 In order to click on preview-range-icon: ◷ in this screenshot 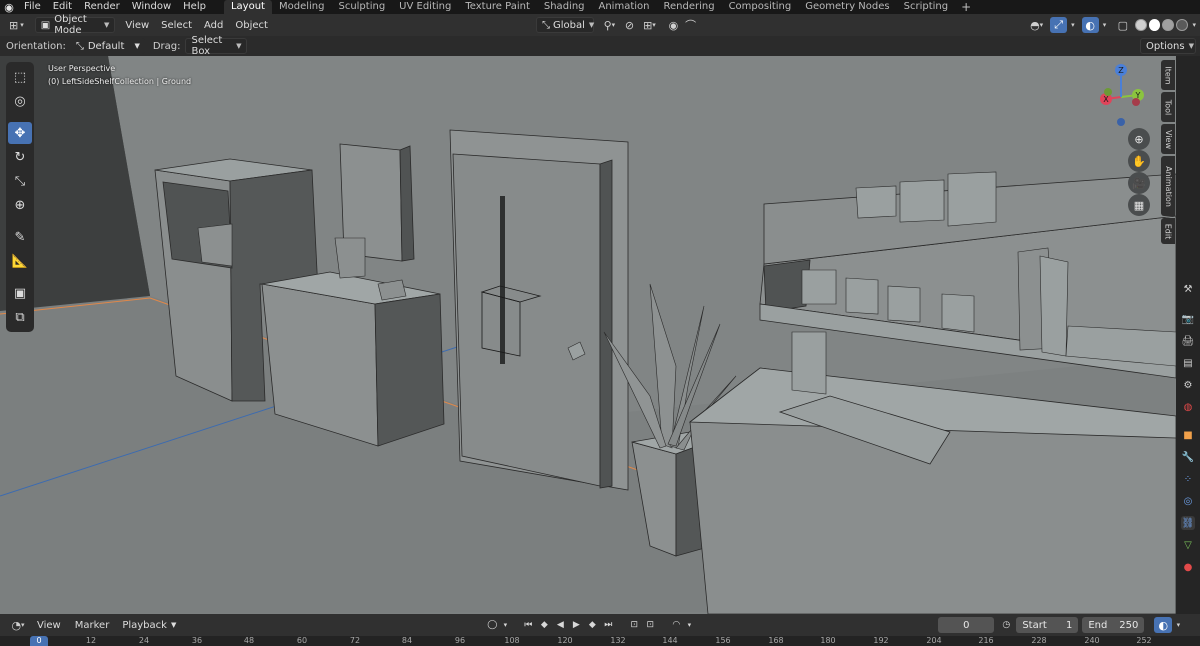, I will do `click(1006, 625)`.